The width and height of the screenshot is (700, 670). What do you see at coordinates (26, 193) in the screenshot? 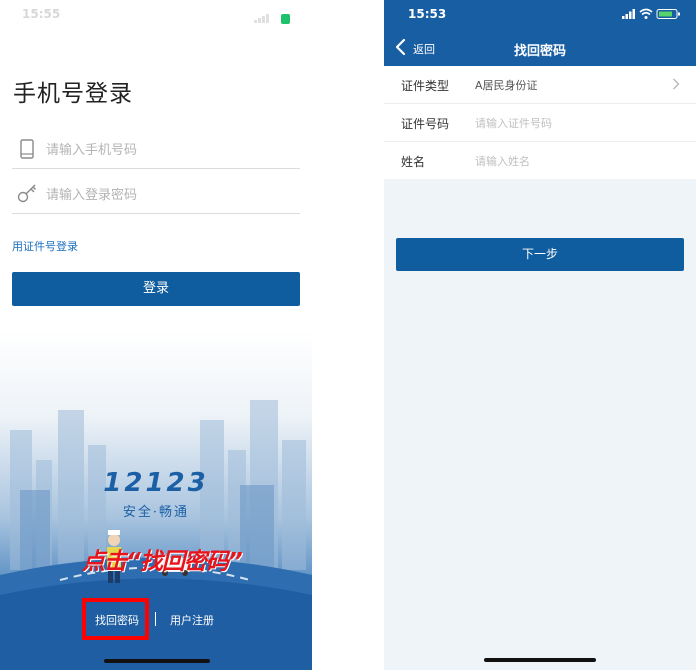
I see `key-icon` at bounding box center [26, 193].